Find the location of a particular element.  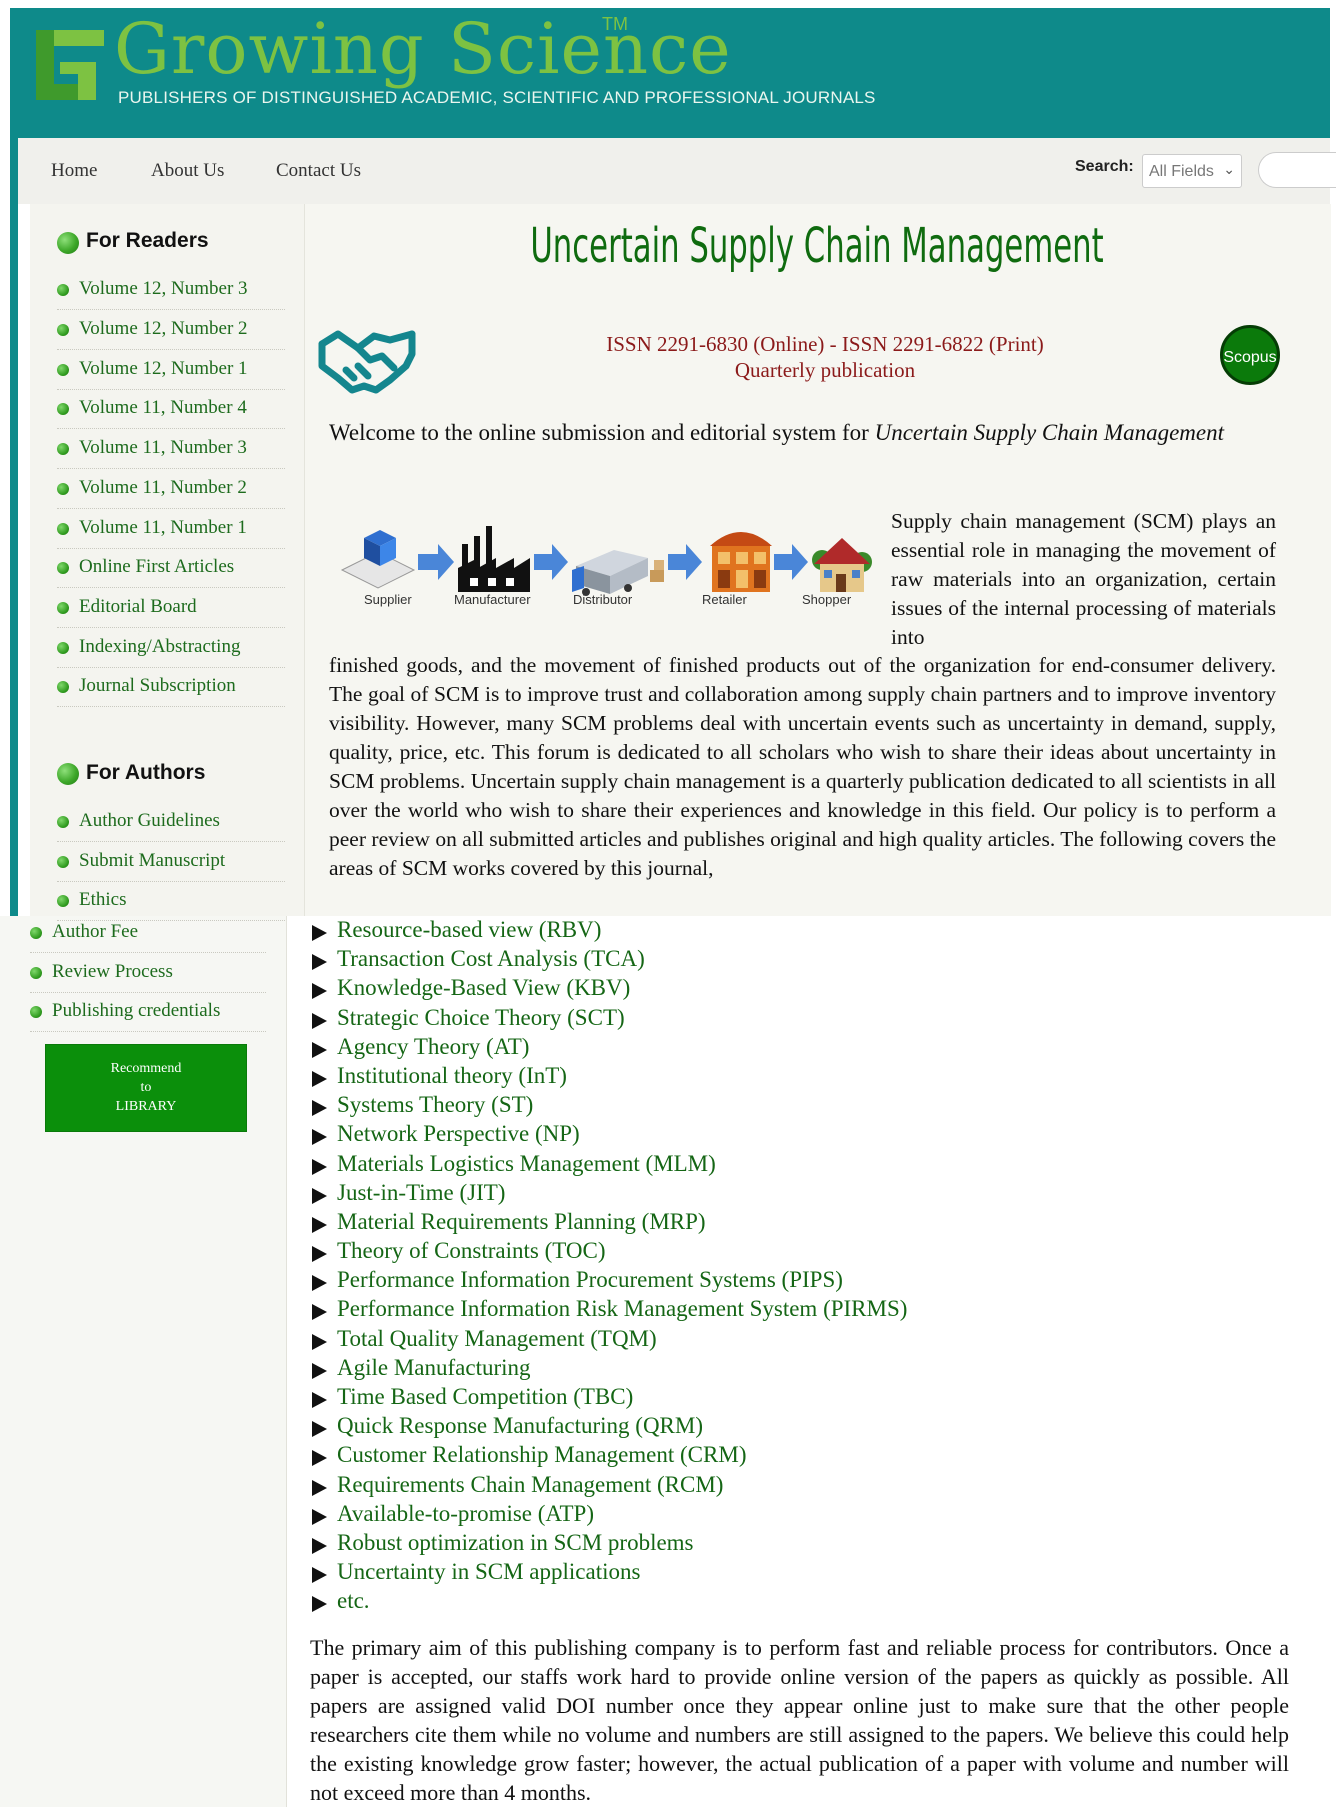

list-item: Robust optimization in SCM problems is located at coordinates (810, 1544).